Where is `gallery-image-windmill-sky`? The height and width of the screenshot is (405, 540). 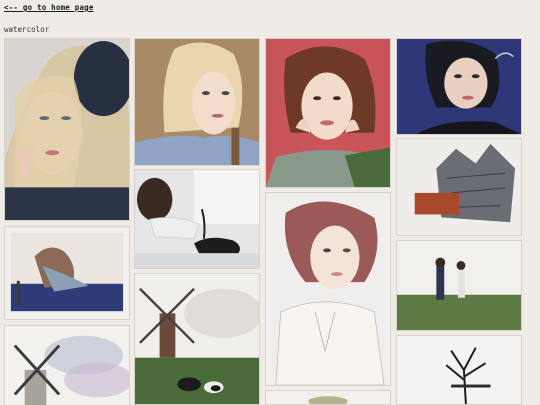 gallery-image-windmill-sky is located at coordinates (67, 365).